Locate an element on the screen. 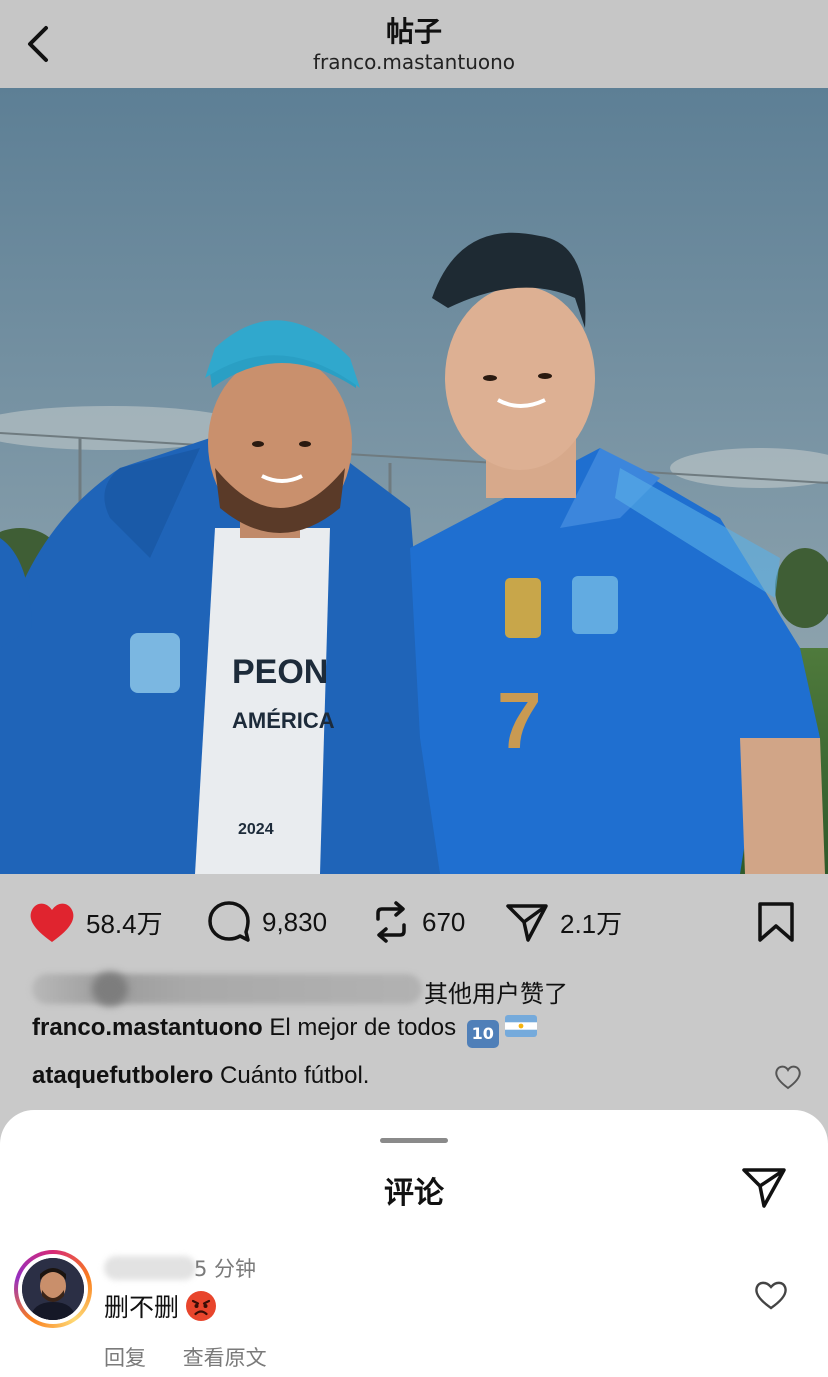 The image size is (828, 1377). preview-comment: ataquefutbolero Cuánto fútbol. is located at coordinates (200, 1076).